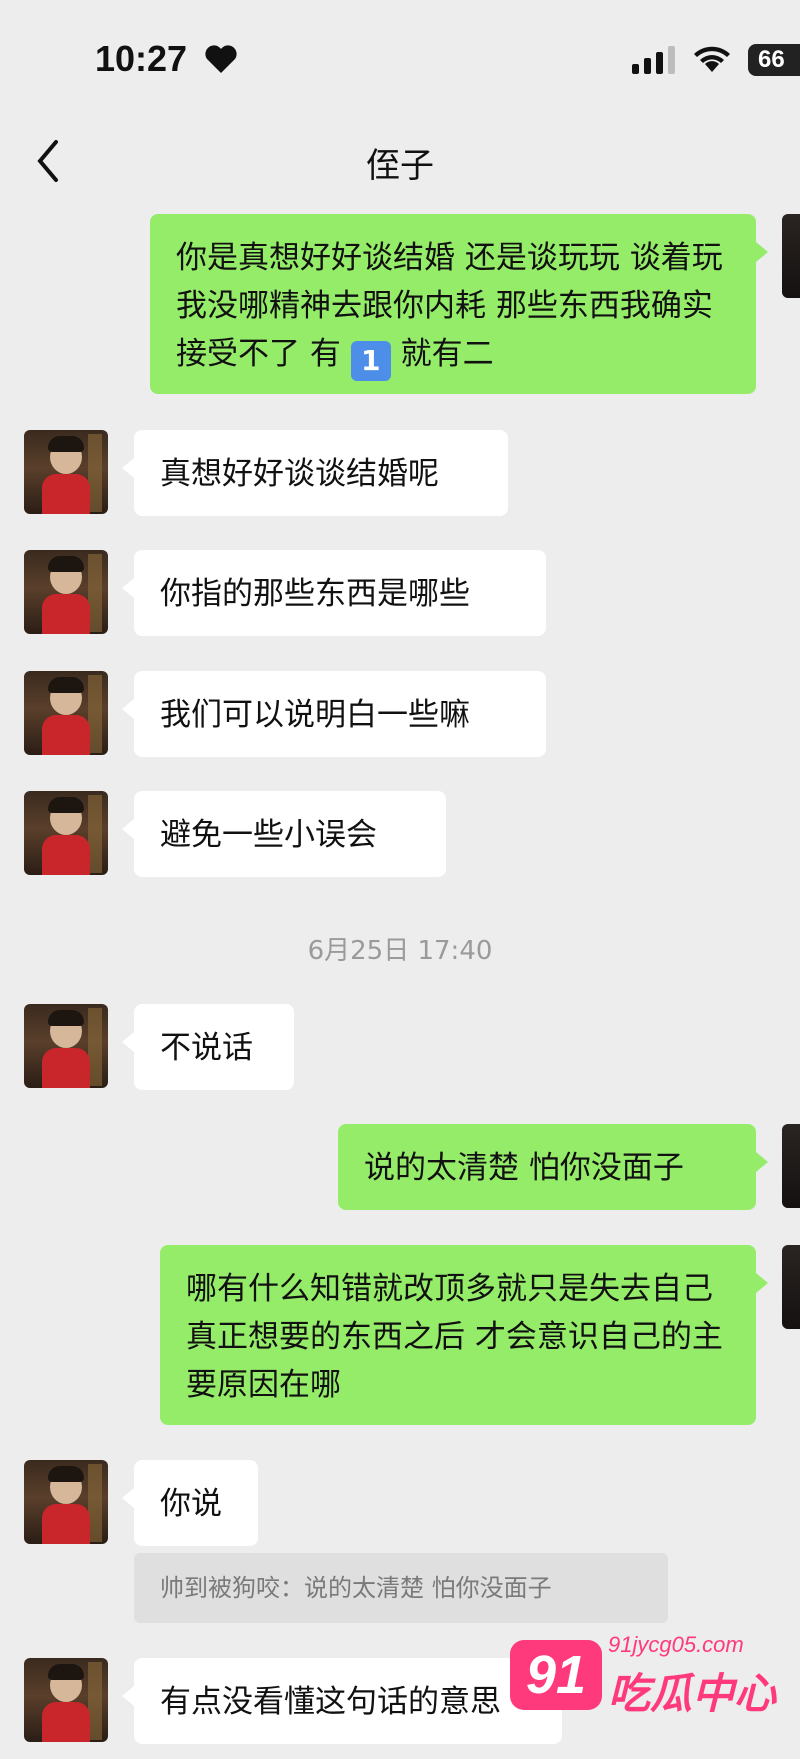 This screenshot has width=800, height=1759. Describe the element at coordinates (400, 60) in the screenshot. I see `status-bar: 10:27 66` at that location.